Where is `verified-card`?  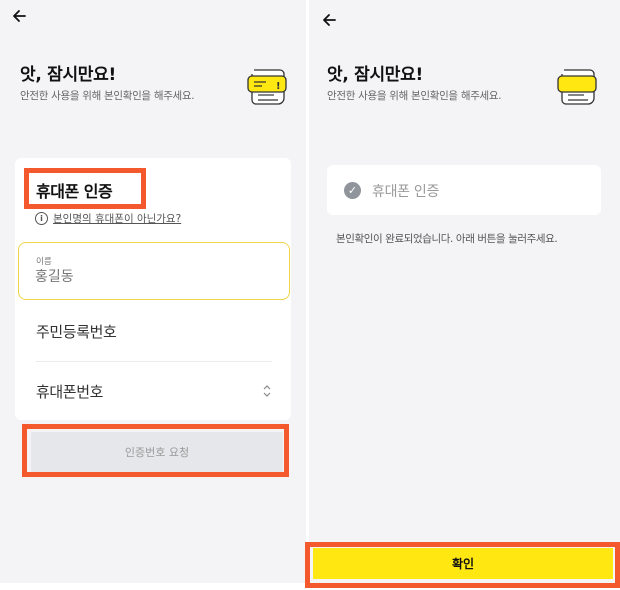
verified-card is located at coordinates (464, 190).